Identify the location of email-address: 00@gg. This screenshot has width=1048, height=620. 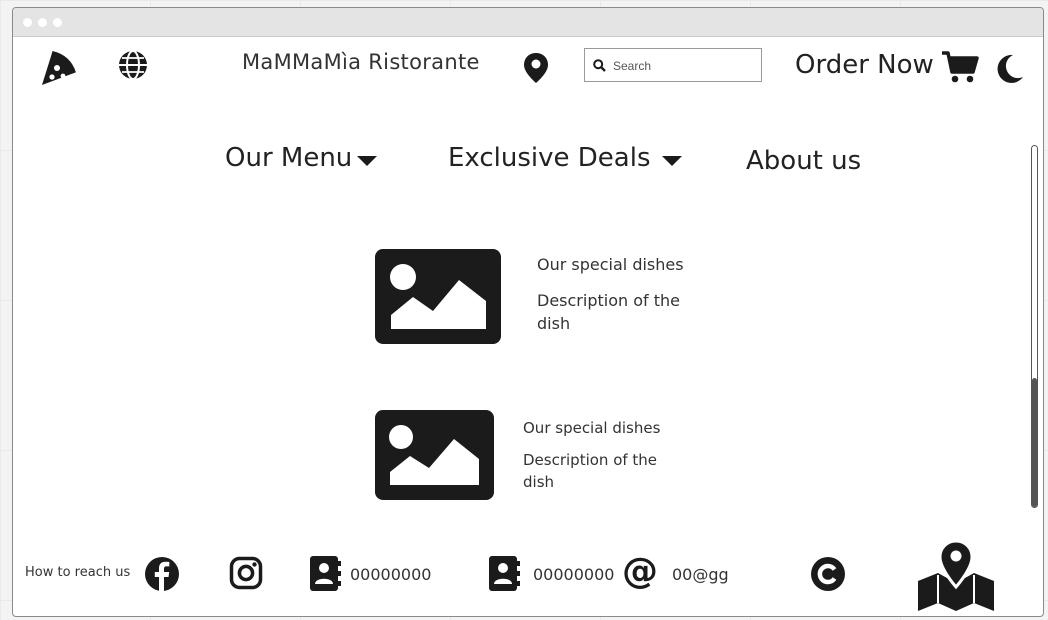
(700, 574).